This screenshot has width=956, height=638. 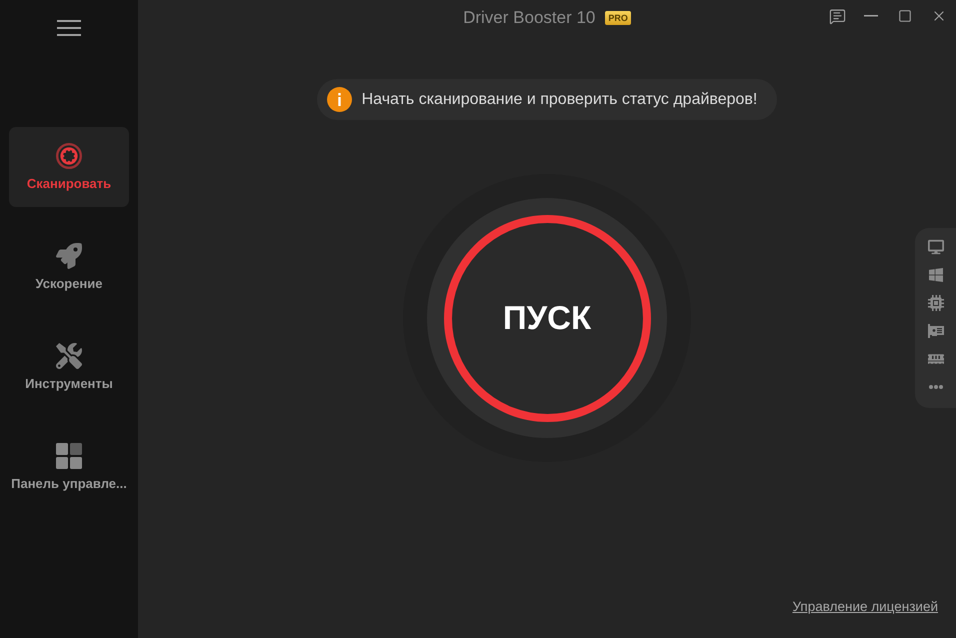 What do you see at coordinates (547, 318) in the screenshot?
I see `start-button: ПУСК` at bounding box center [547, 318].